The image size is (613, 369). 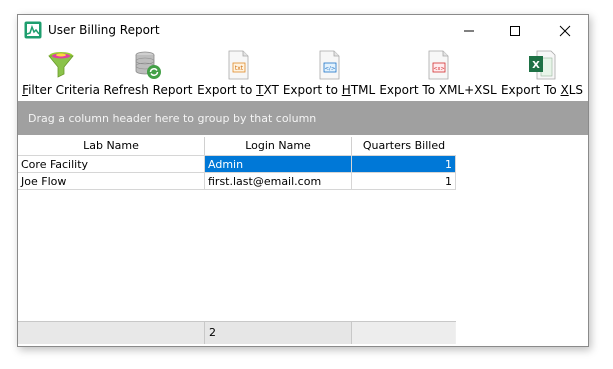 I want to click on minimize-button, so click(x=469, y=31).